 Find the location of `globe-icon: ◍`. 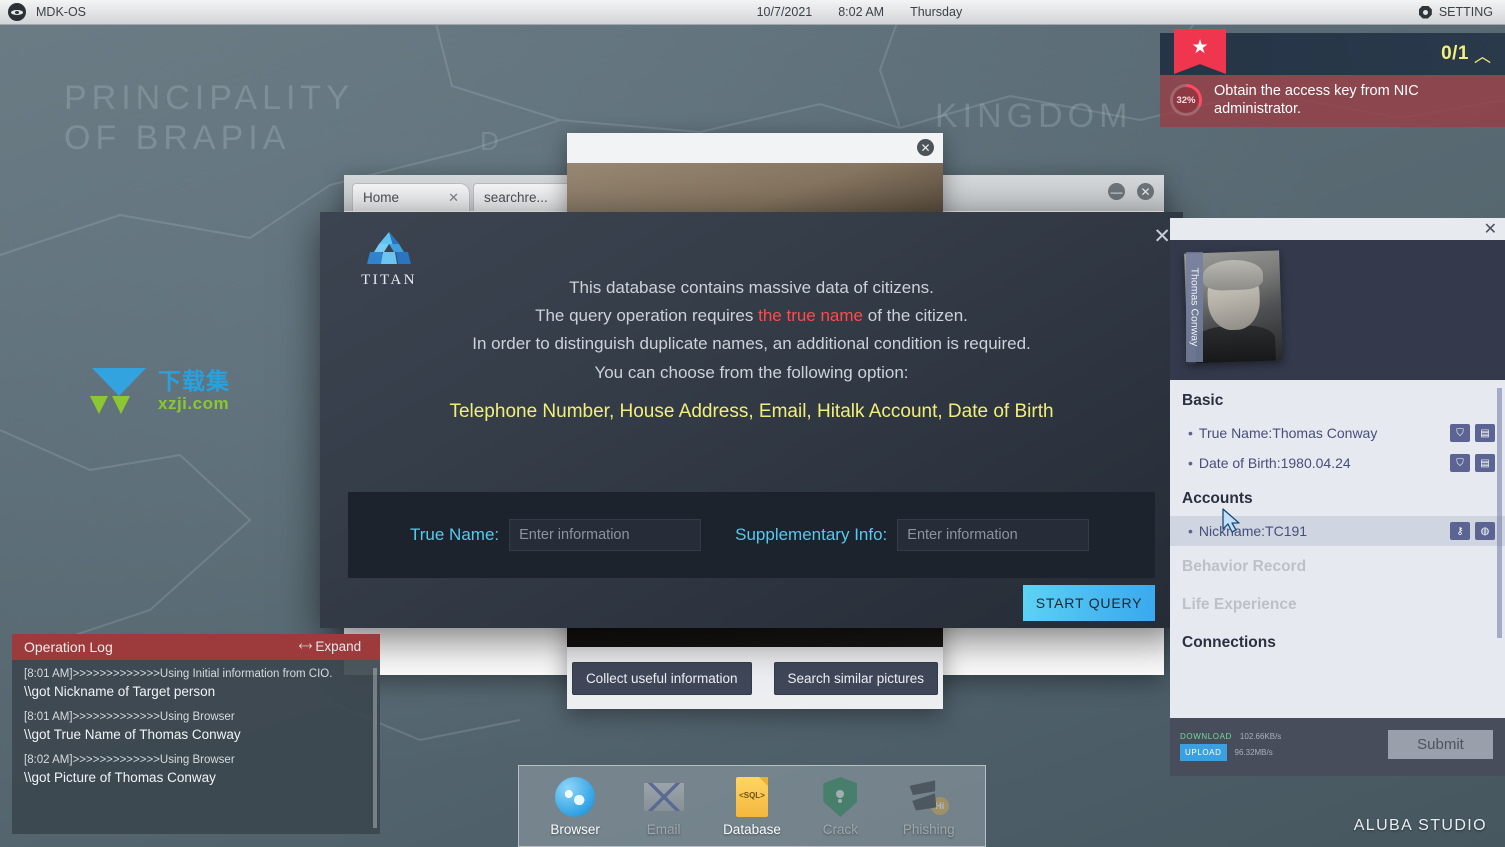

globe-icon: ◍ is located at coordinates (1485, 531).